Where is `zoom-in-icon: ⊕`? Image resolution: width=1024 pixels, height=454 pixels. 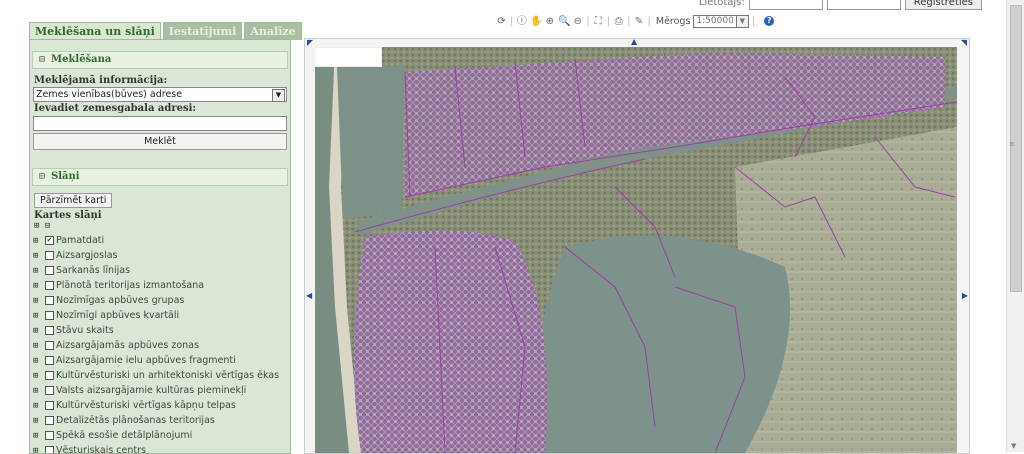 zoom-in-icon: ⊕ is located at coordinates (549, 21).